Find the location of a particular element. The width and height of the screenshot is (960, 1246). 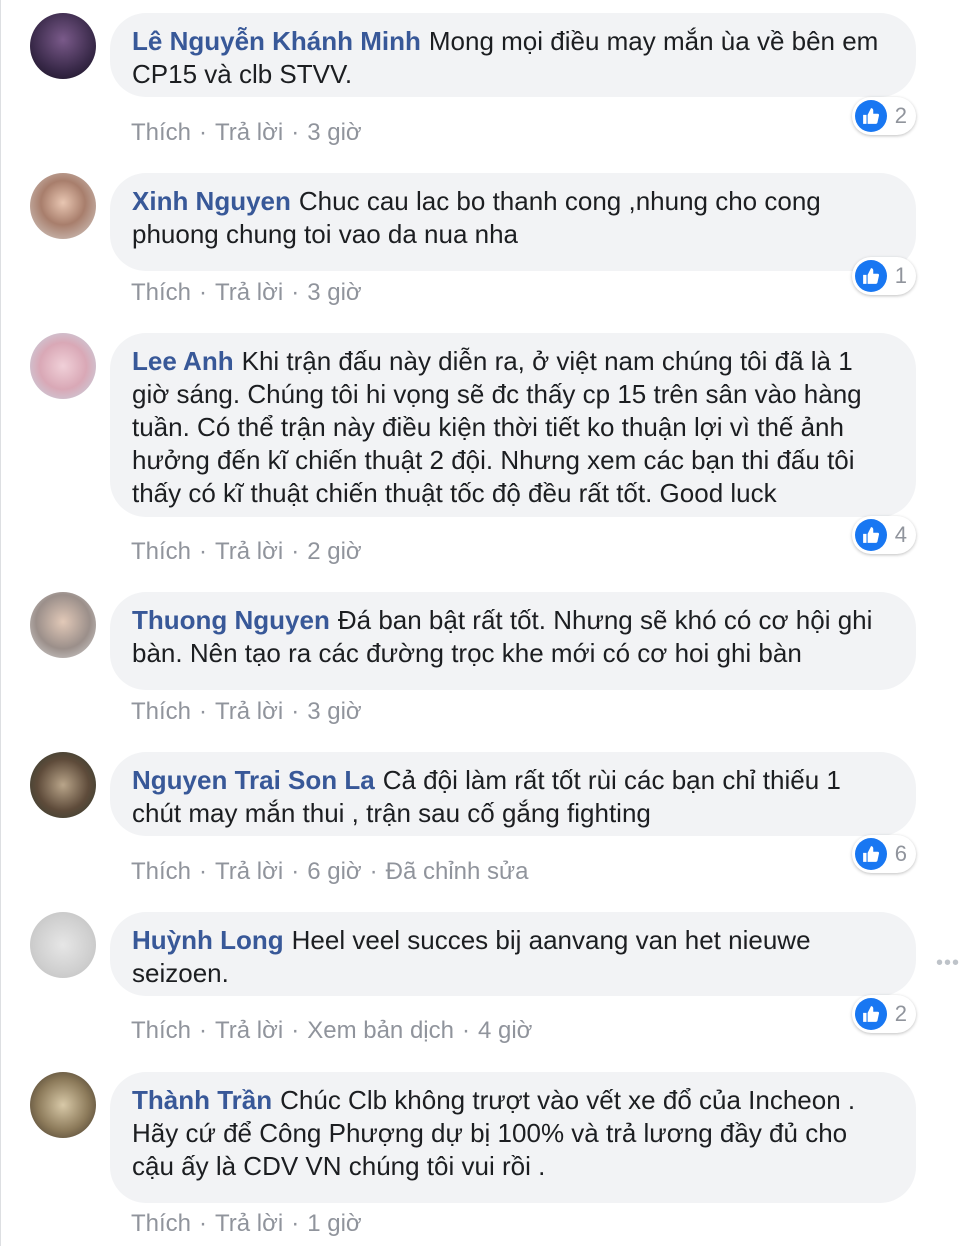

comment-author: Lê Nguyễn Khánh Minh is located at coordinates (276, 41).